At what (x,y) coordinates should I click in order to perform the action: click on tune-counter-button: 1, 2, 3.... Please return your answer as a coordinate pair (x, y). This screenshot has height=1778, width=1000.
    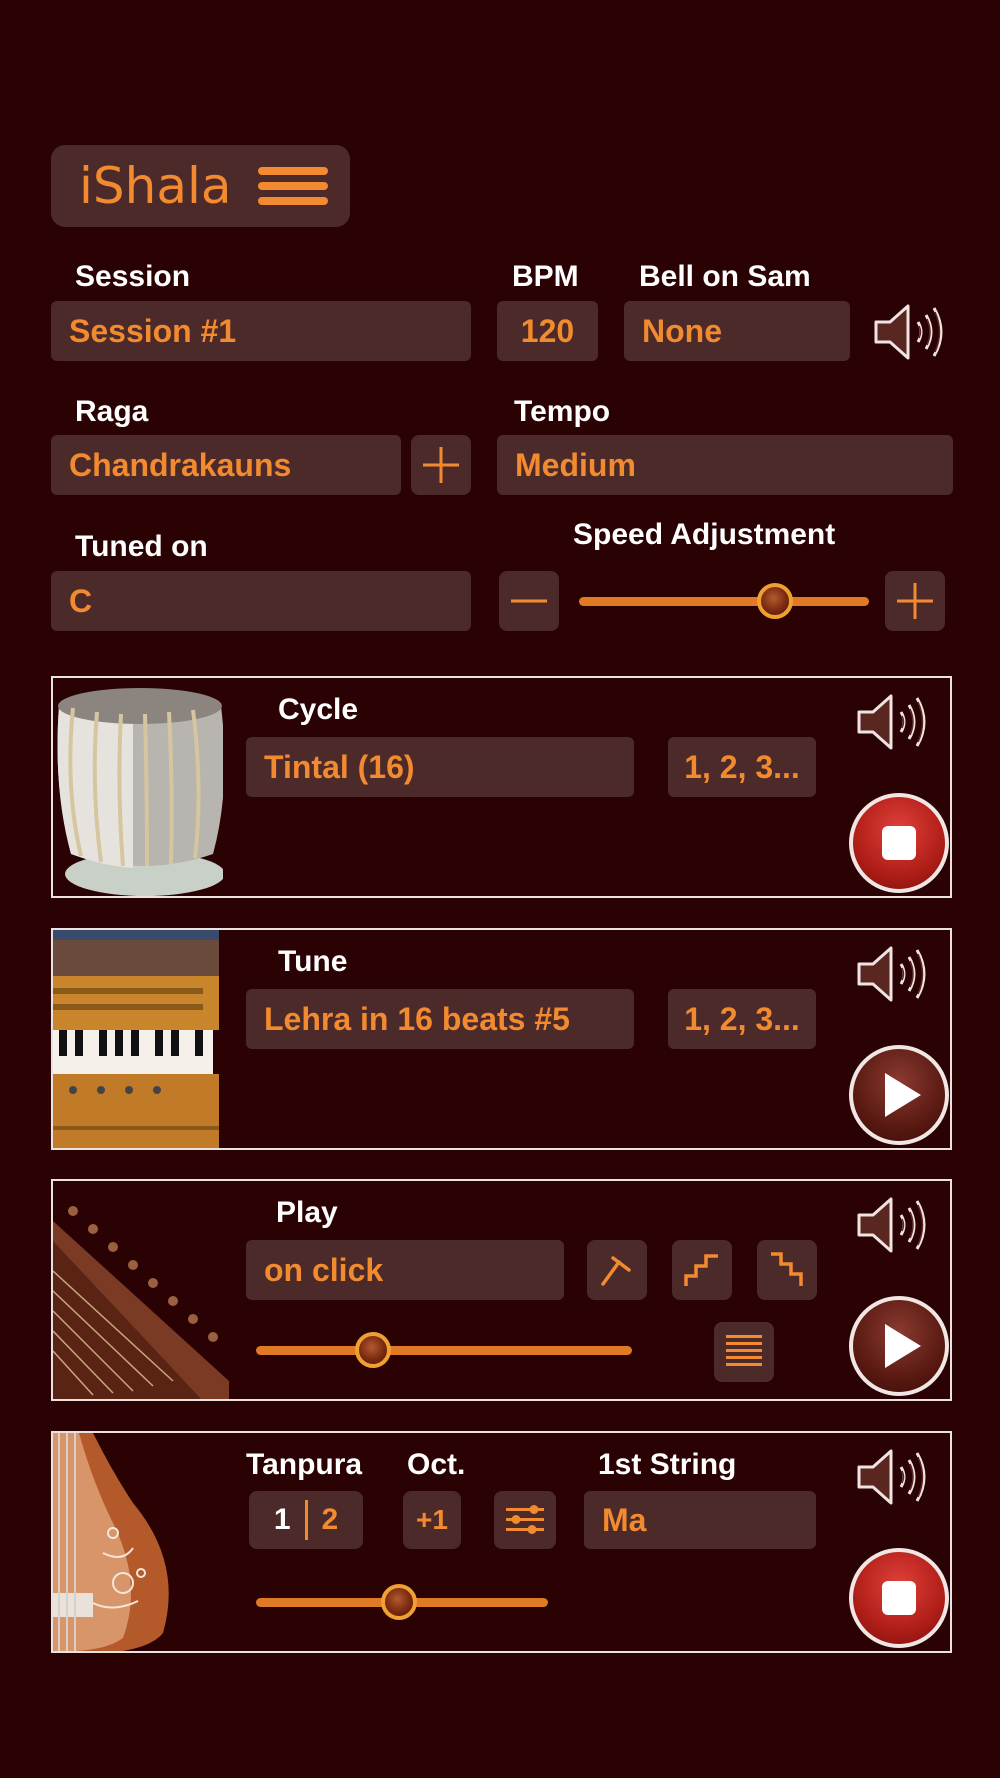
    Looking at the image, I should click on (742, 1019).